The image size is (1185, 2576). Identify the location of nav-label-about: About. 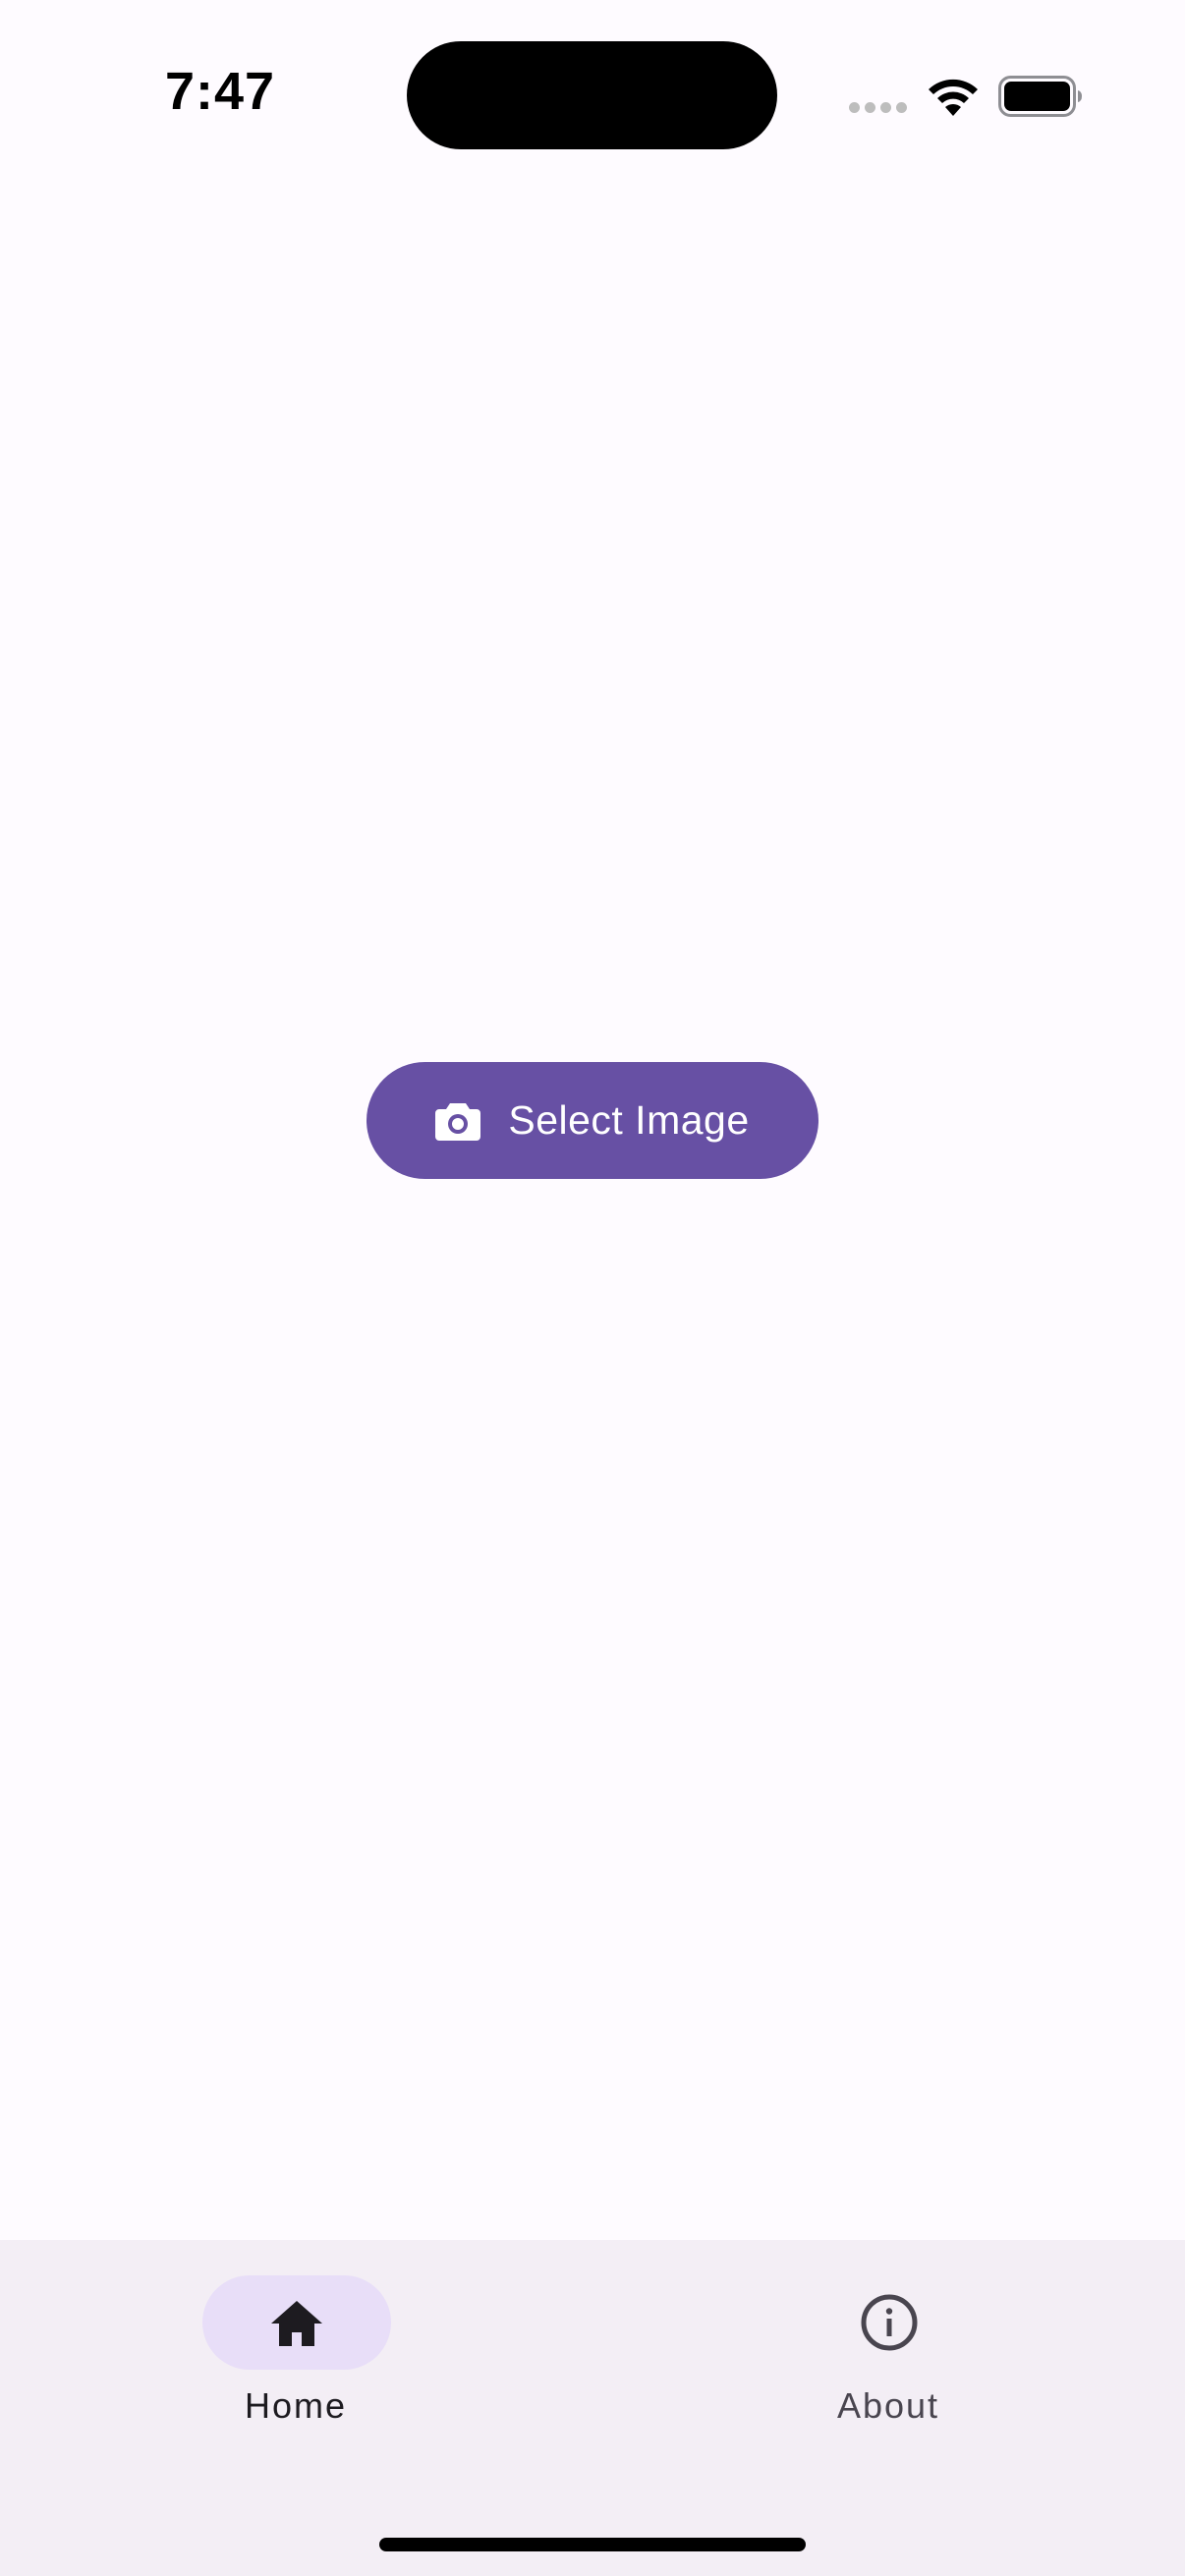
(888, 2405).